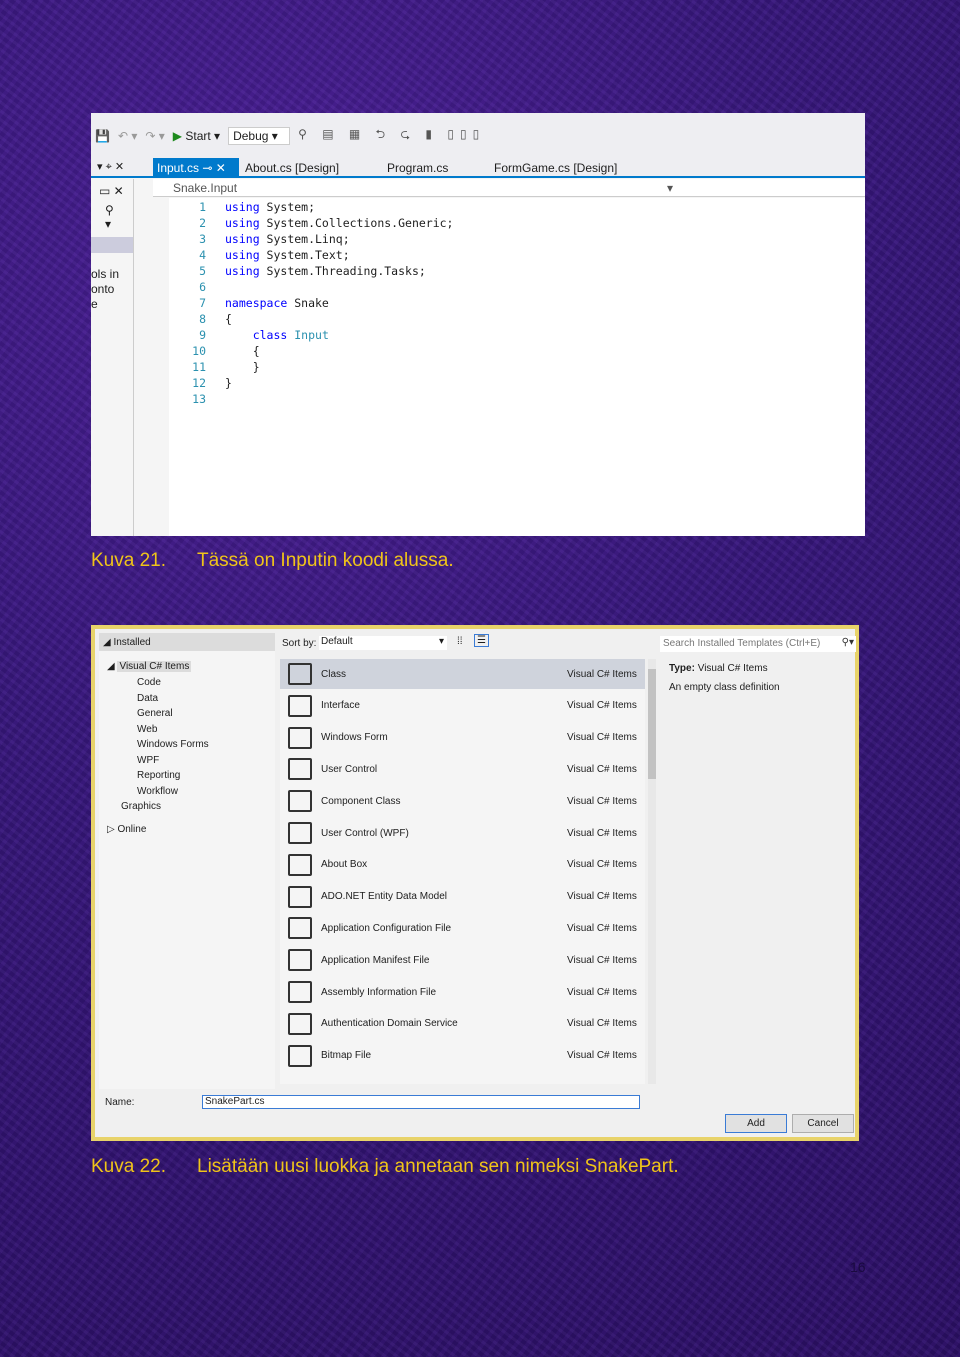 Image resolution: width=960 pixels, height=1357 pixels. I want to click on tree-installed: ◢ Installed, so click(127, 642).